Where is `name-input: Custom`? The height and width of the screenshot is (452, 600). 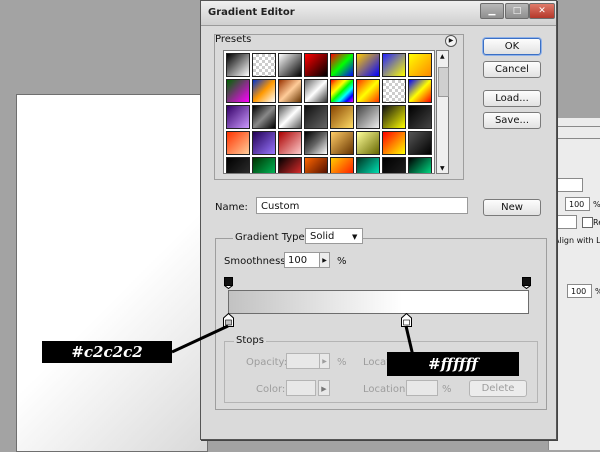
name-input: Custom is located at coordinates (362, 205).